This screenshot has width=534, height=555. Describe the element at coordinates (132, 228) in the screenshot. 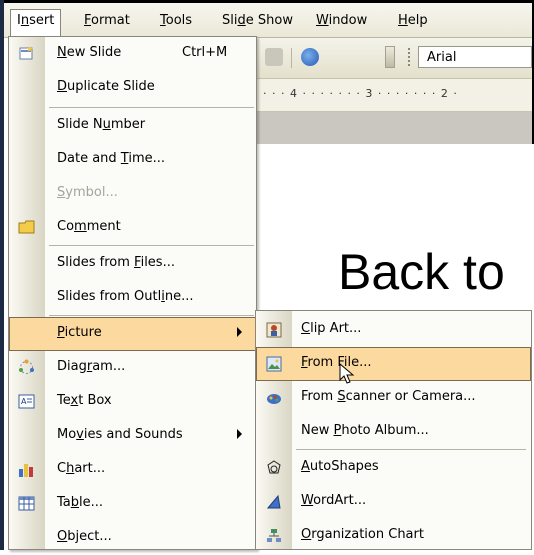

I see `menu-item-comment: Comment` at that location.